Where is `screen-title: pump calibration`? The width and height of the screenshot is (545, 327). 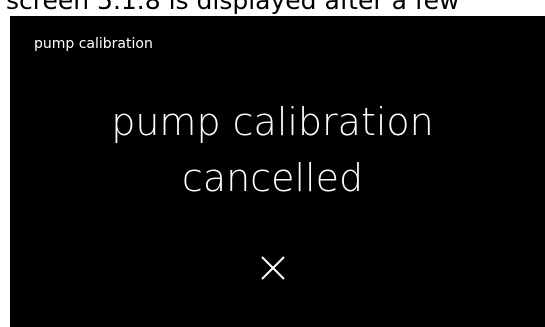
screen-title: pump calibration is located at coordinates (93, 44).